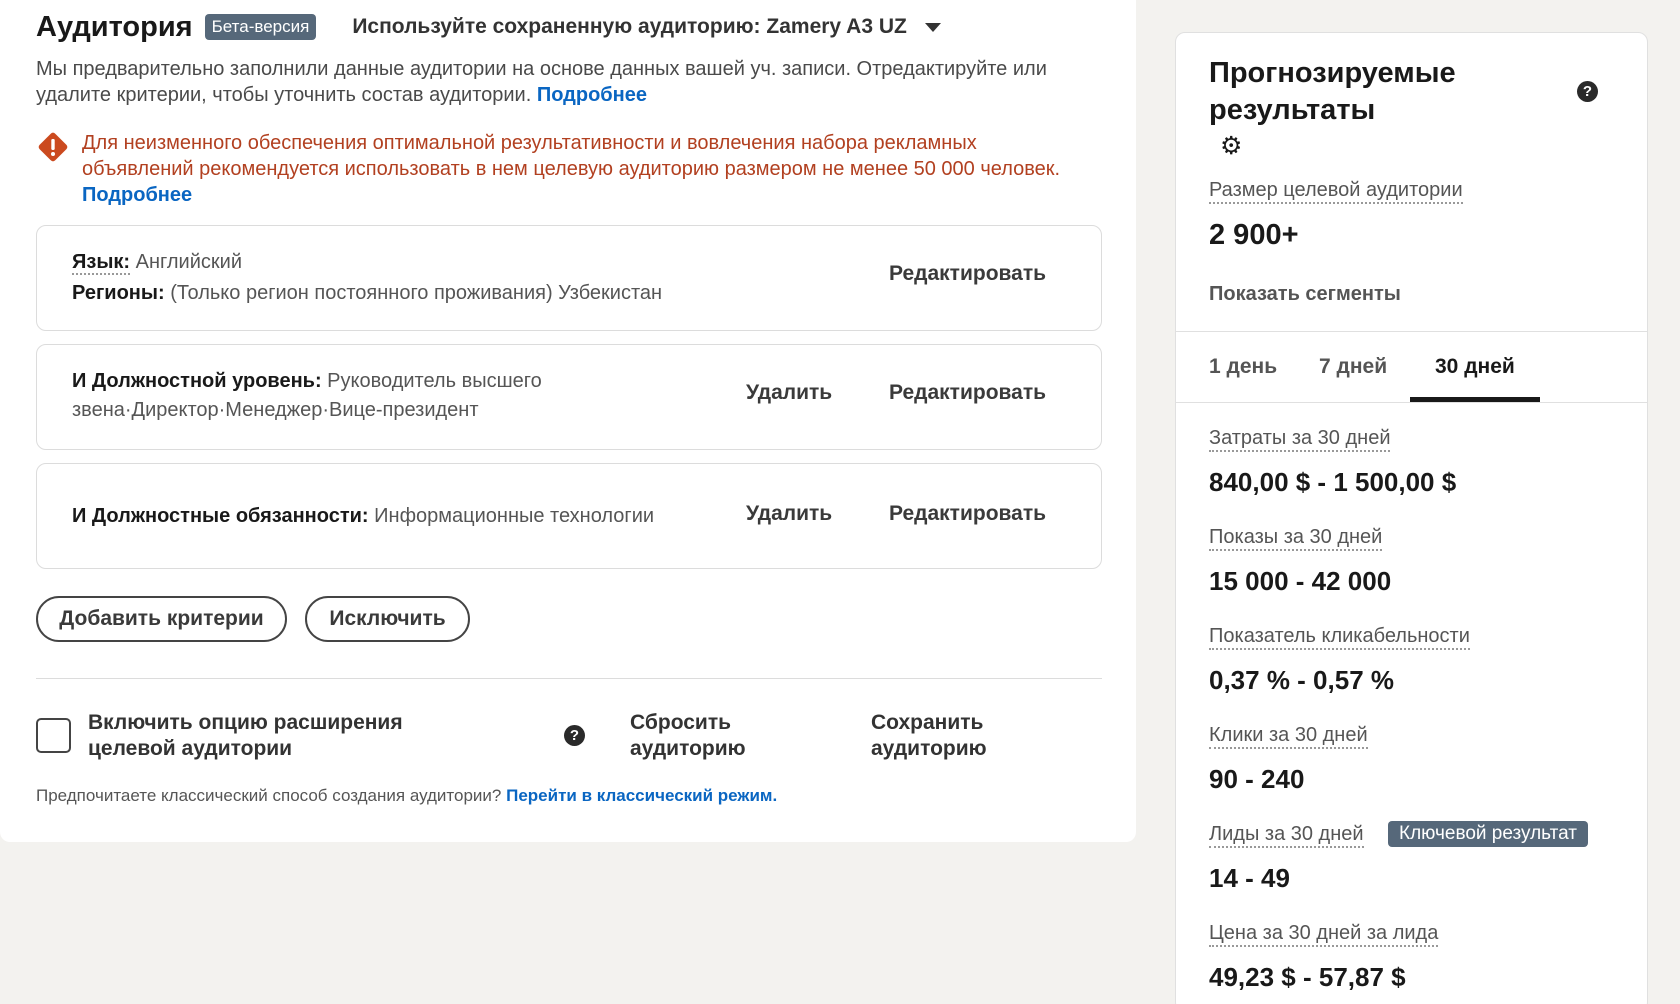 The height and width of the screenshot is (1004, 1680). What do you see at coordinates (641, 795) in the screenshot?
I see `classic-mode-link: Перейти в классический режим.` at bounding box center [641, 795].